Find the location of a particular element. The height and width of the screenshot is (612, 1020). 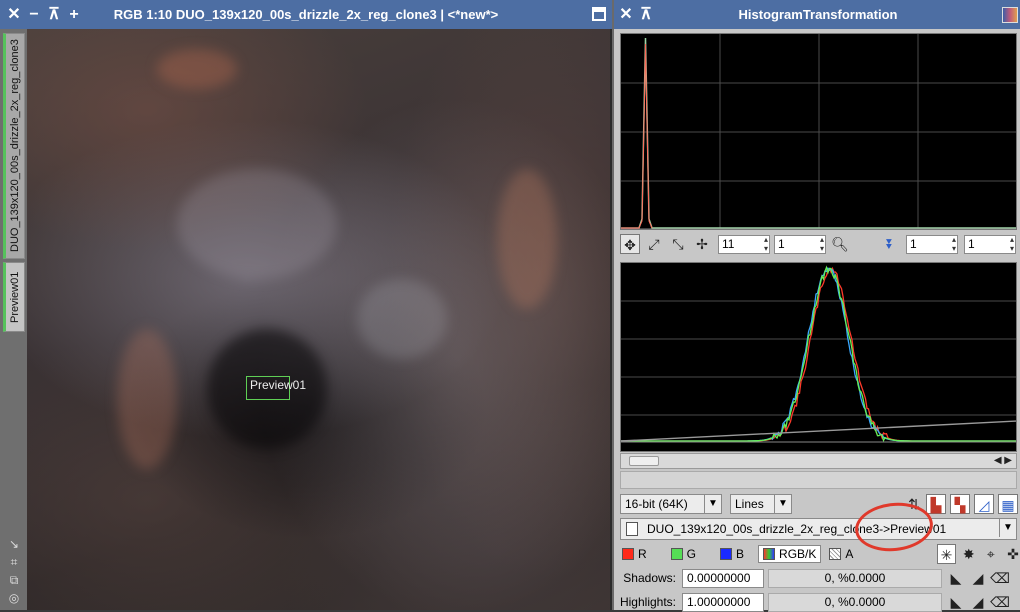

shadows-clip-icon: ◣ is located at coordinates (956, 578).